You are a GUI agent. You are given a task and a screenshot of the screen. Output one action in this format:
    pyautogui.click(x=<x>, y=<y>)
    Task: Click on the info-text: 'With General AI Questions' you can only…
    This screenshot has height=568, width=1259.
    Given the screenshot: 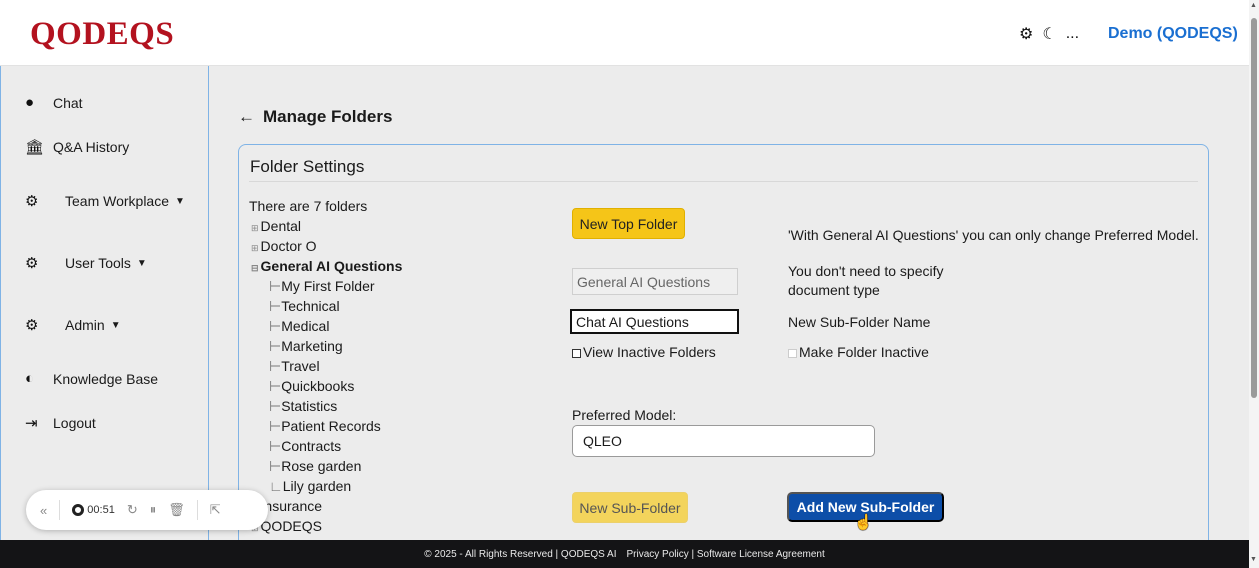 What is the action you would take?
    pyautogui.click(x=993, y=235)
    